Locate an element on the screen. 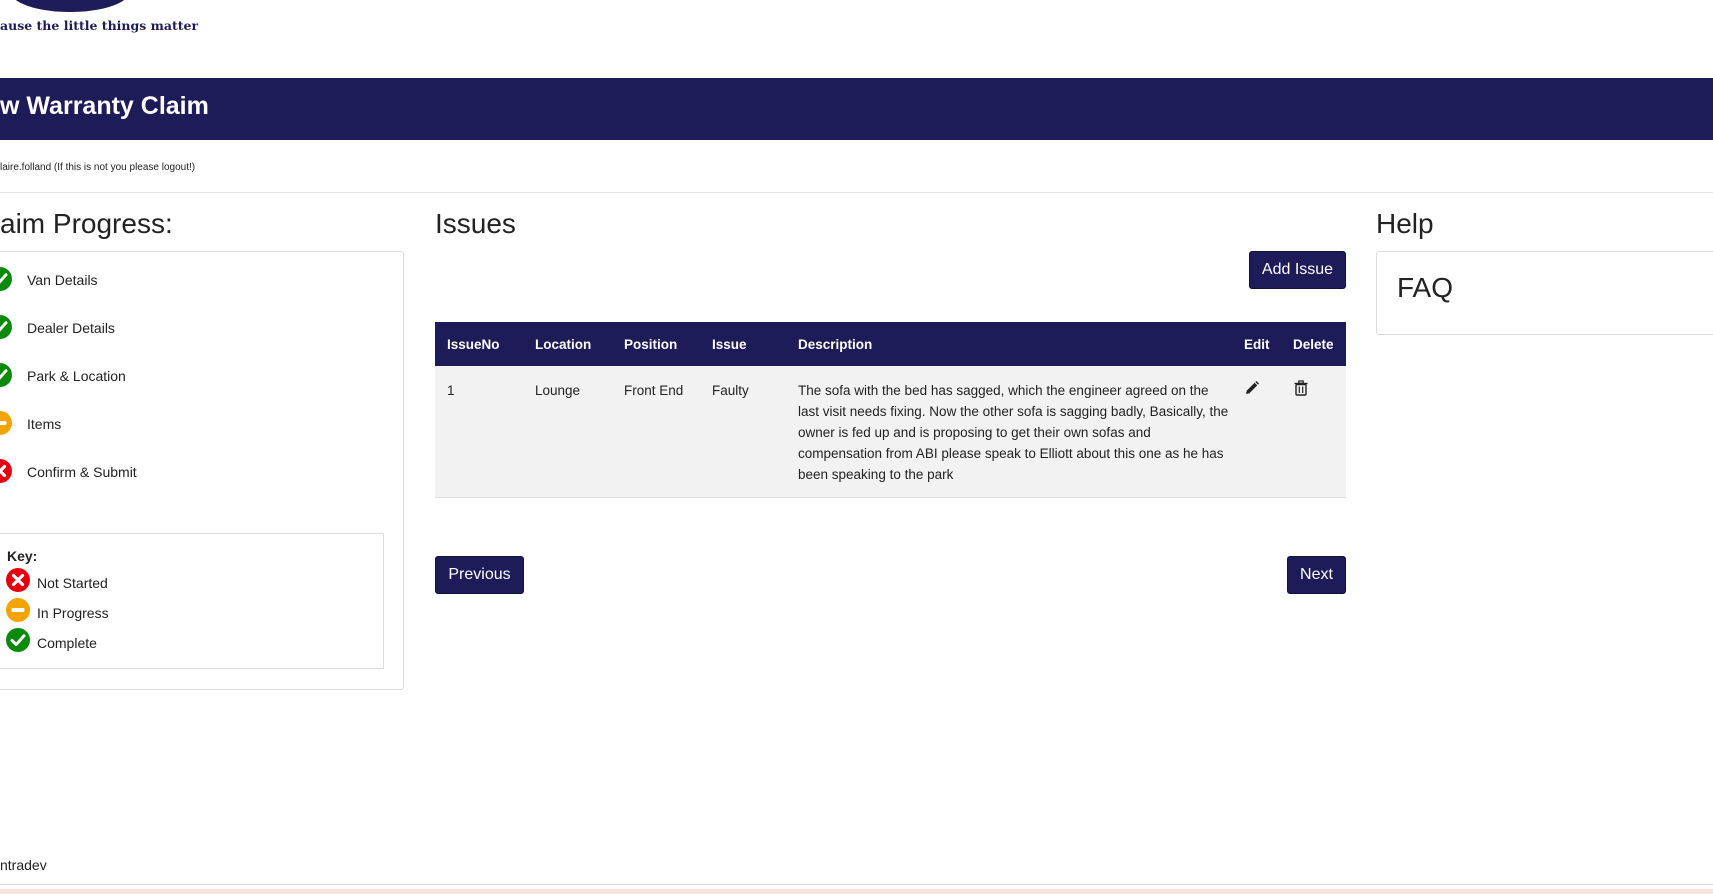  header-divider is located at coordinates (856, 192).